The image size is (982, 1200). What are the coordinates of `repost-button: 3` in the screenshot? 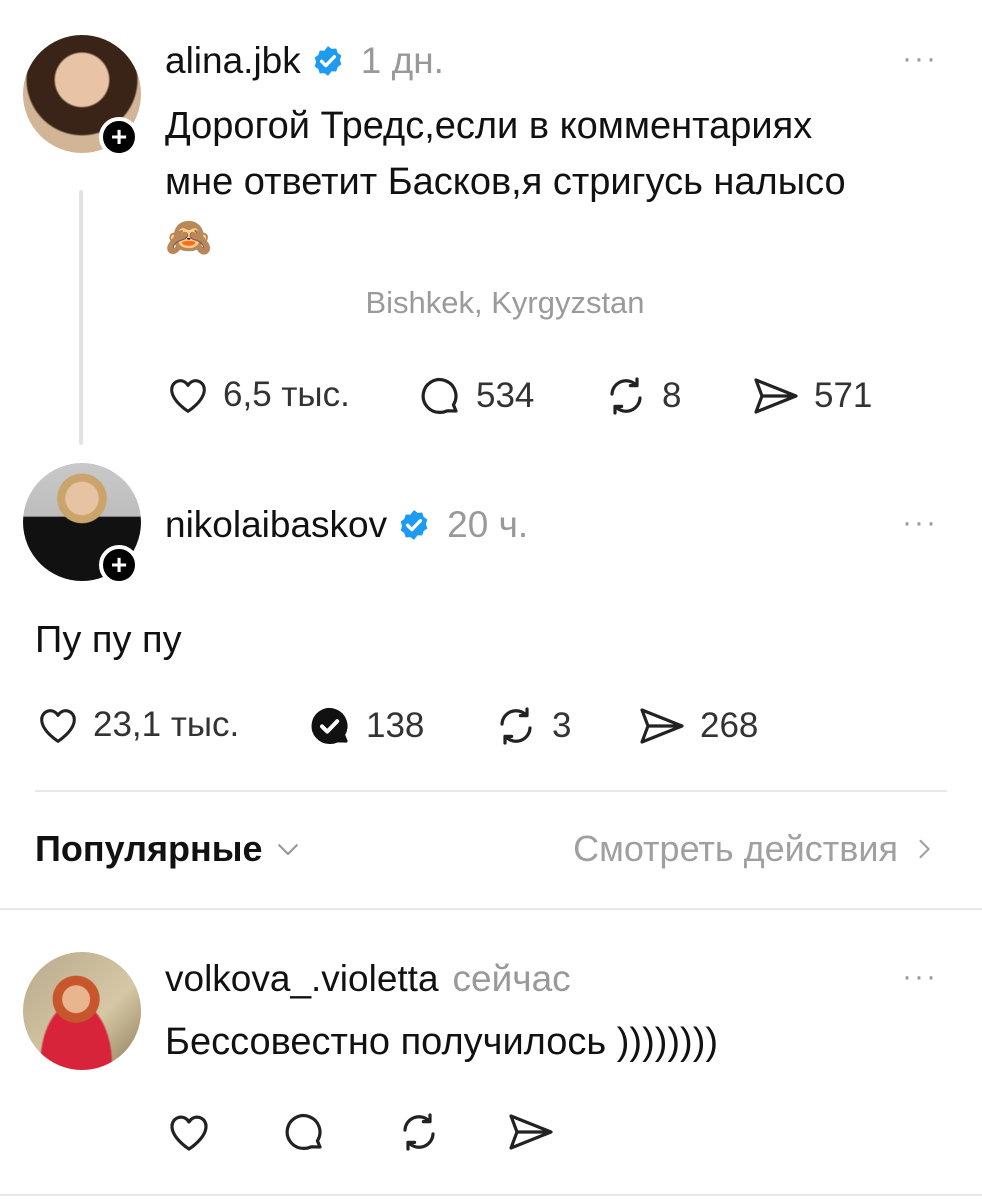 It's located at (531, 726).